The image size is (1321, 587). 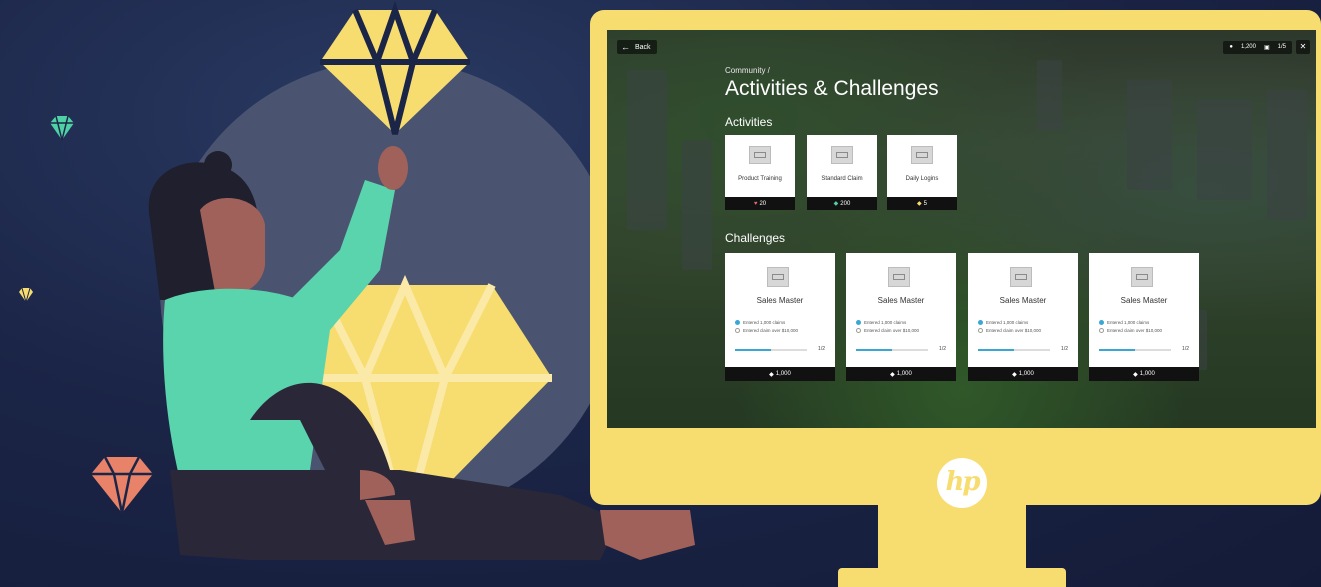 I want to click on activity-name: Product Training, so click(x=760, y=179).